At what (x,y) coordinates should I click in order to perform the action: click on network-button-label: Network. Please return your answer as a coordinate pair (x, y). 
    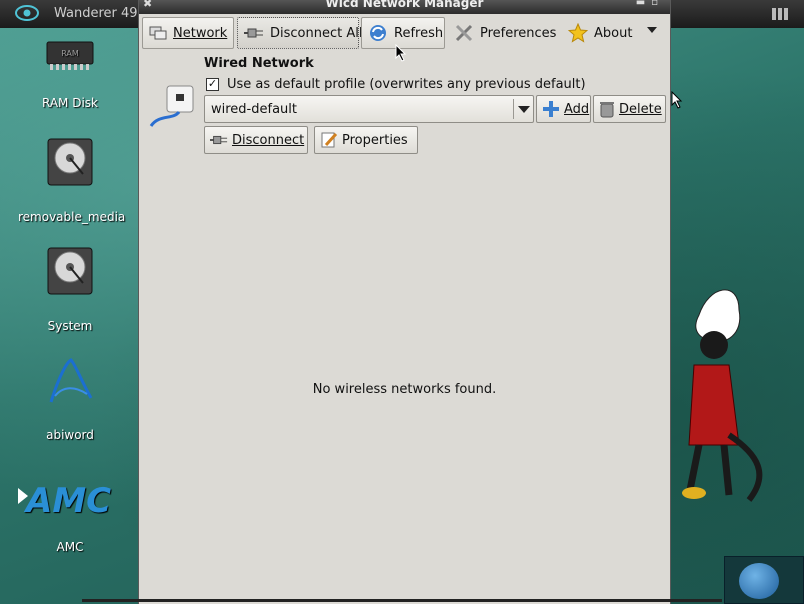
    Looking at the image, I should click on (200, 33).